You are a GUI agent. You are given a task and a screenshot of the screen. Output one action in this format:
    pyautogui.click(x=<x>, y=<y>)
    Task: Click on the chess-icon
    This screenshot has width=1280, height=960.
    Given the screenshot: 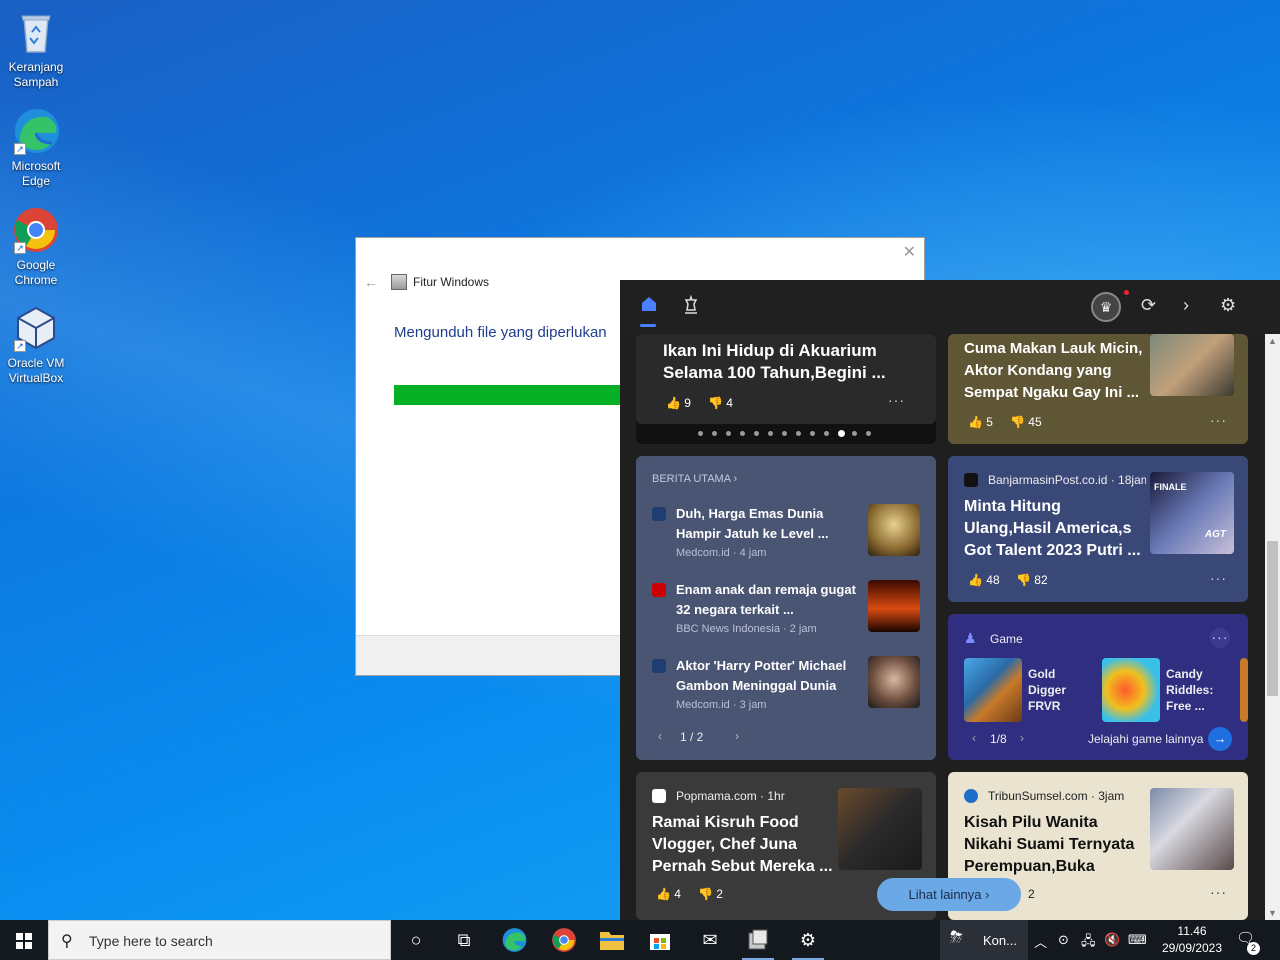 What is the action you would take?
    pyautogui.click(x=691, y=307)
    